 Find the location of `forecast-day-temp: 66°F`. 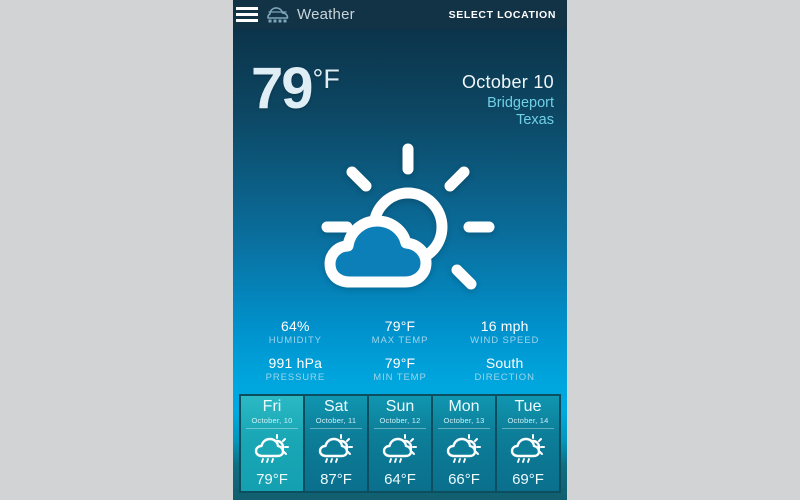

forecast-day-temp: 66°F is located at coordinates (464, 479).